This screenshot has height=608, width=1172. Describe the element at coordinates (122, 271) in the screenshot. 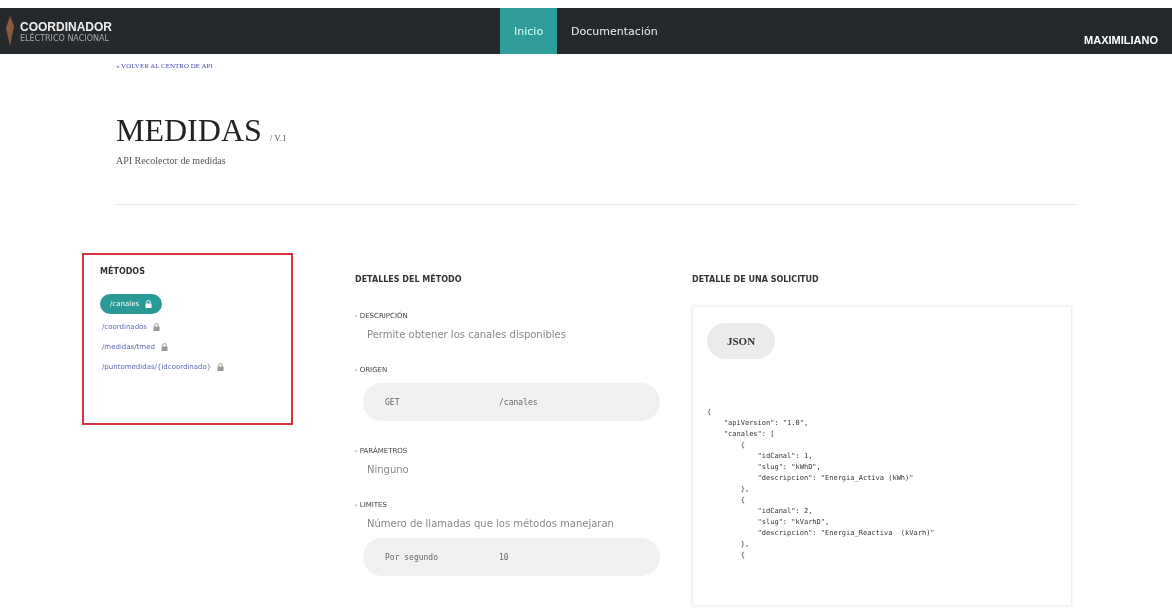

I see `methods-title: MÉTODOS` at that location.